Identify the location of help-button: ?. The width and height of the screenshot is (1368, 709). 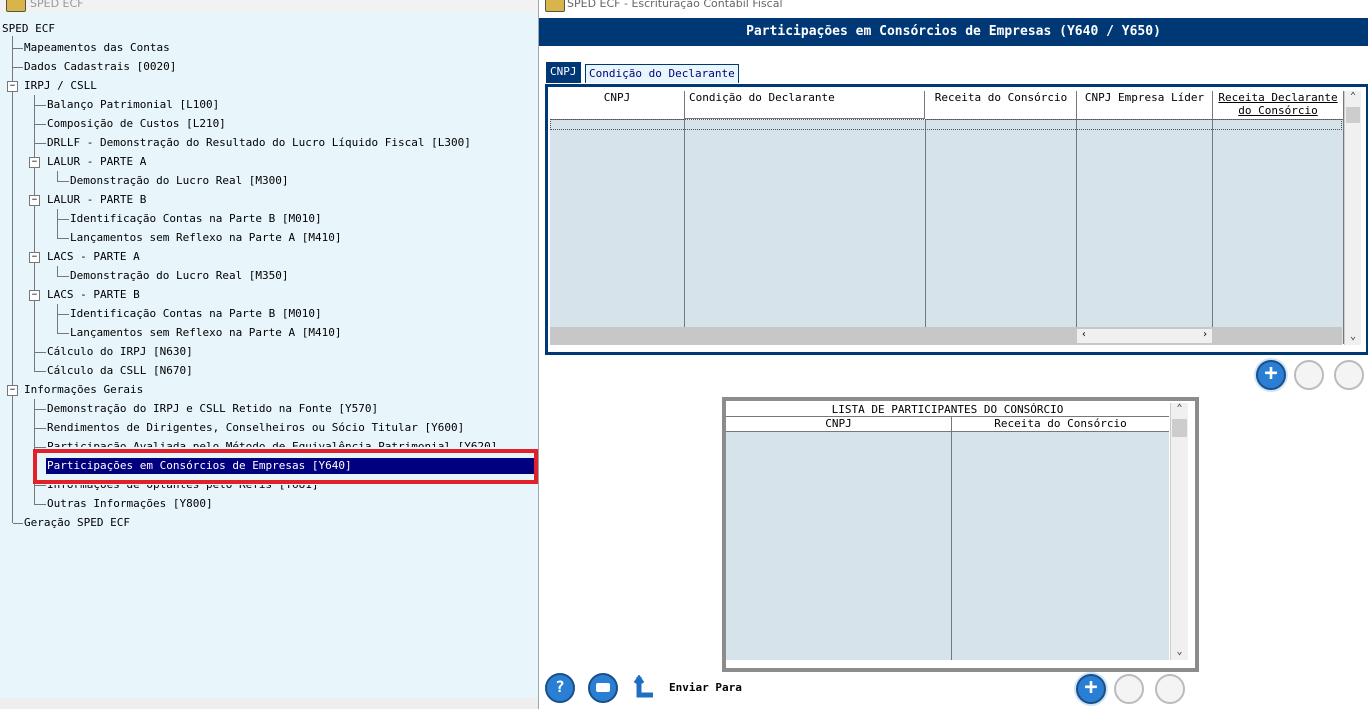
(560, 688).